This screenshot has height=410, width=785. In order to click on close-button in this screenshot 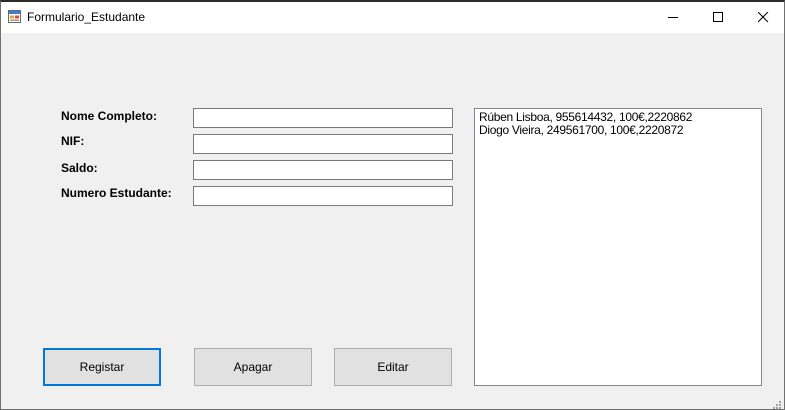, I will do `click(762, 17)`.